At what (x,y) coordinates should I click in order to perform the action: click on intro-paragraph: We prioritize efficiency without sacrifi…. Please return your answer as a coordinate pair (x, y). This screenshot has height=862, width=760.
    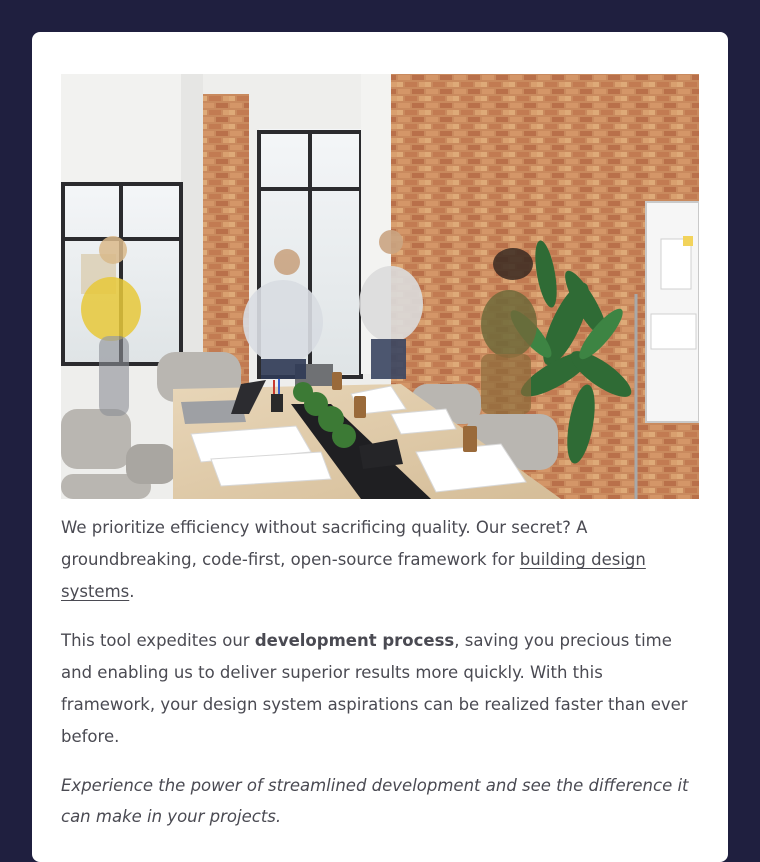
    Looking at the image, I should click on (380, 560).